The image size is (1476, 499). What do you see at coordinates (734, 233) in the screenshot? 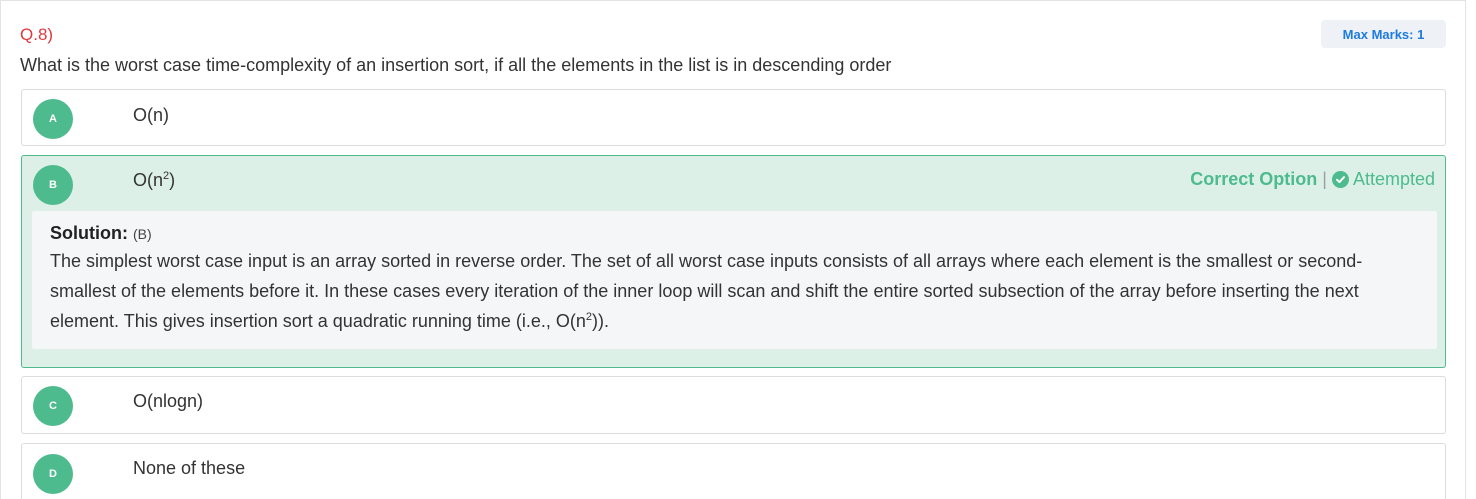
I see `solution-heading-row: Solution: (B)` at bounding box center [734, 233].